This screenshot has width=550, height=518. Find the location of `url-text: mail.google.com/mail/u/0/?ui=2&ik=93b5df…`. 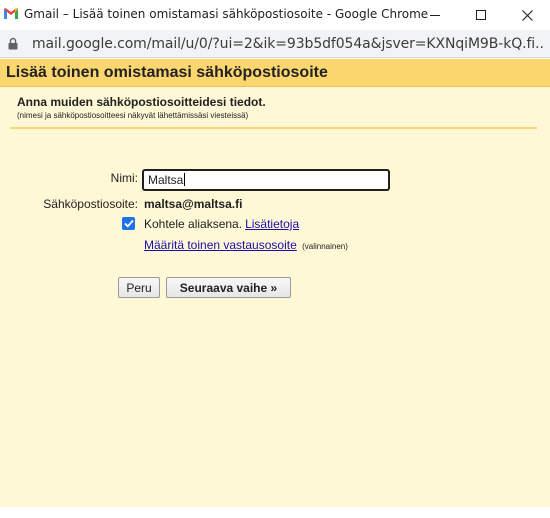

url-text: mail.google.com/mail/u/0/?ui=2&ik=93b5df… is located at coordinates (288, 44).